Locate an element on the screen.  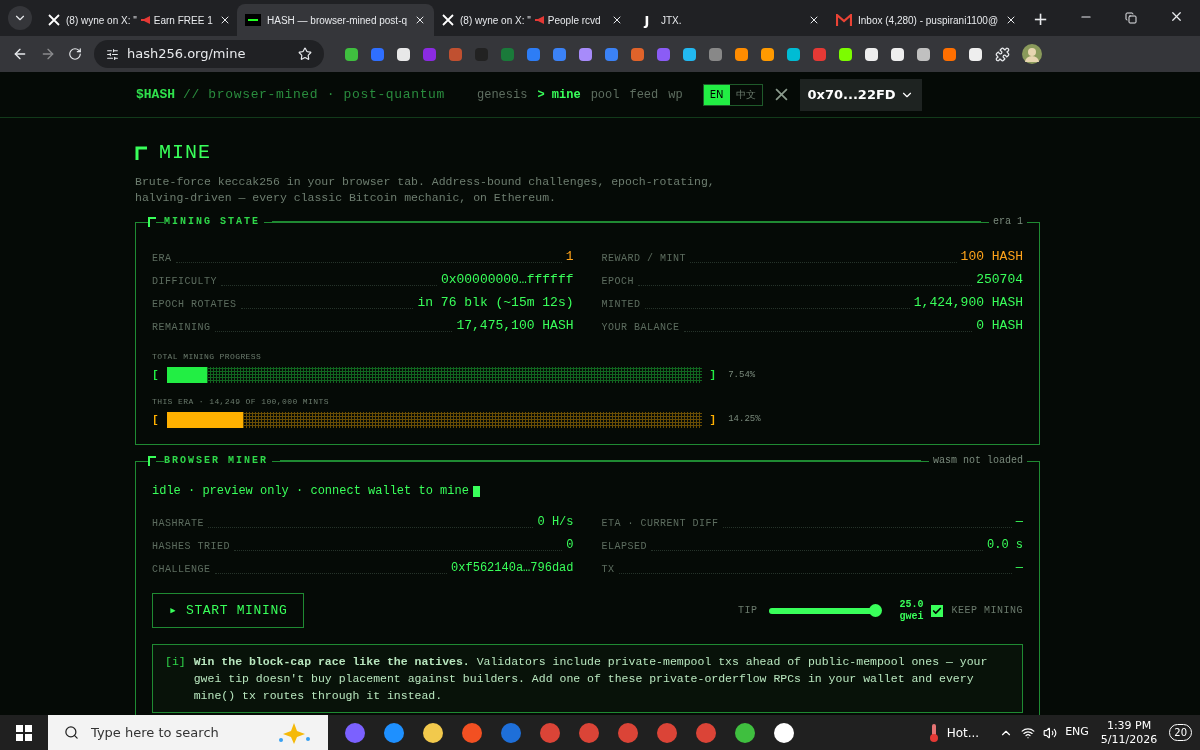
close-window-icon is located at coordinates (1176, 16).